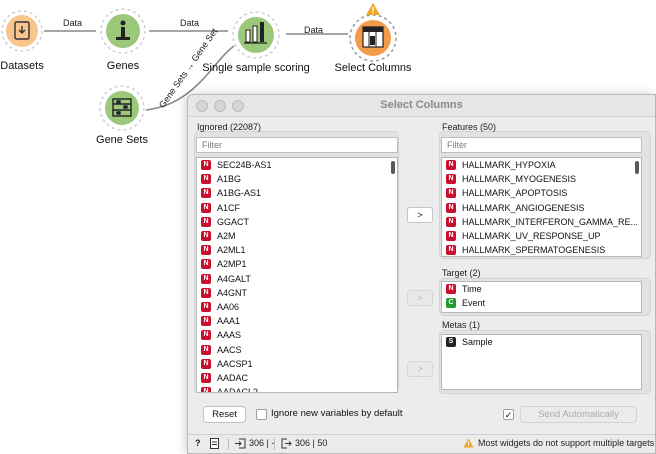 This screenshot has height=454, width=656. Describe the element at coordinates (420, 298) in the screenshot. I see `move-to-target-button: >` at that location.